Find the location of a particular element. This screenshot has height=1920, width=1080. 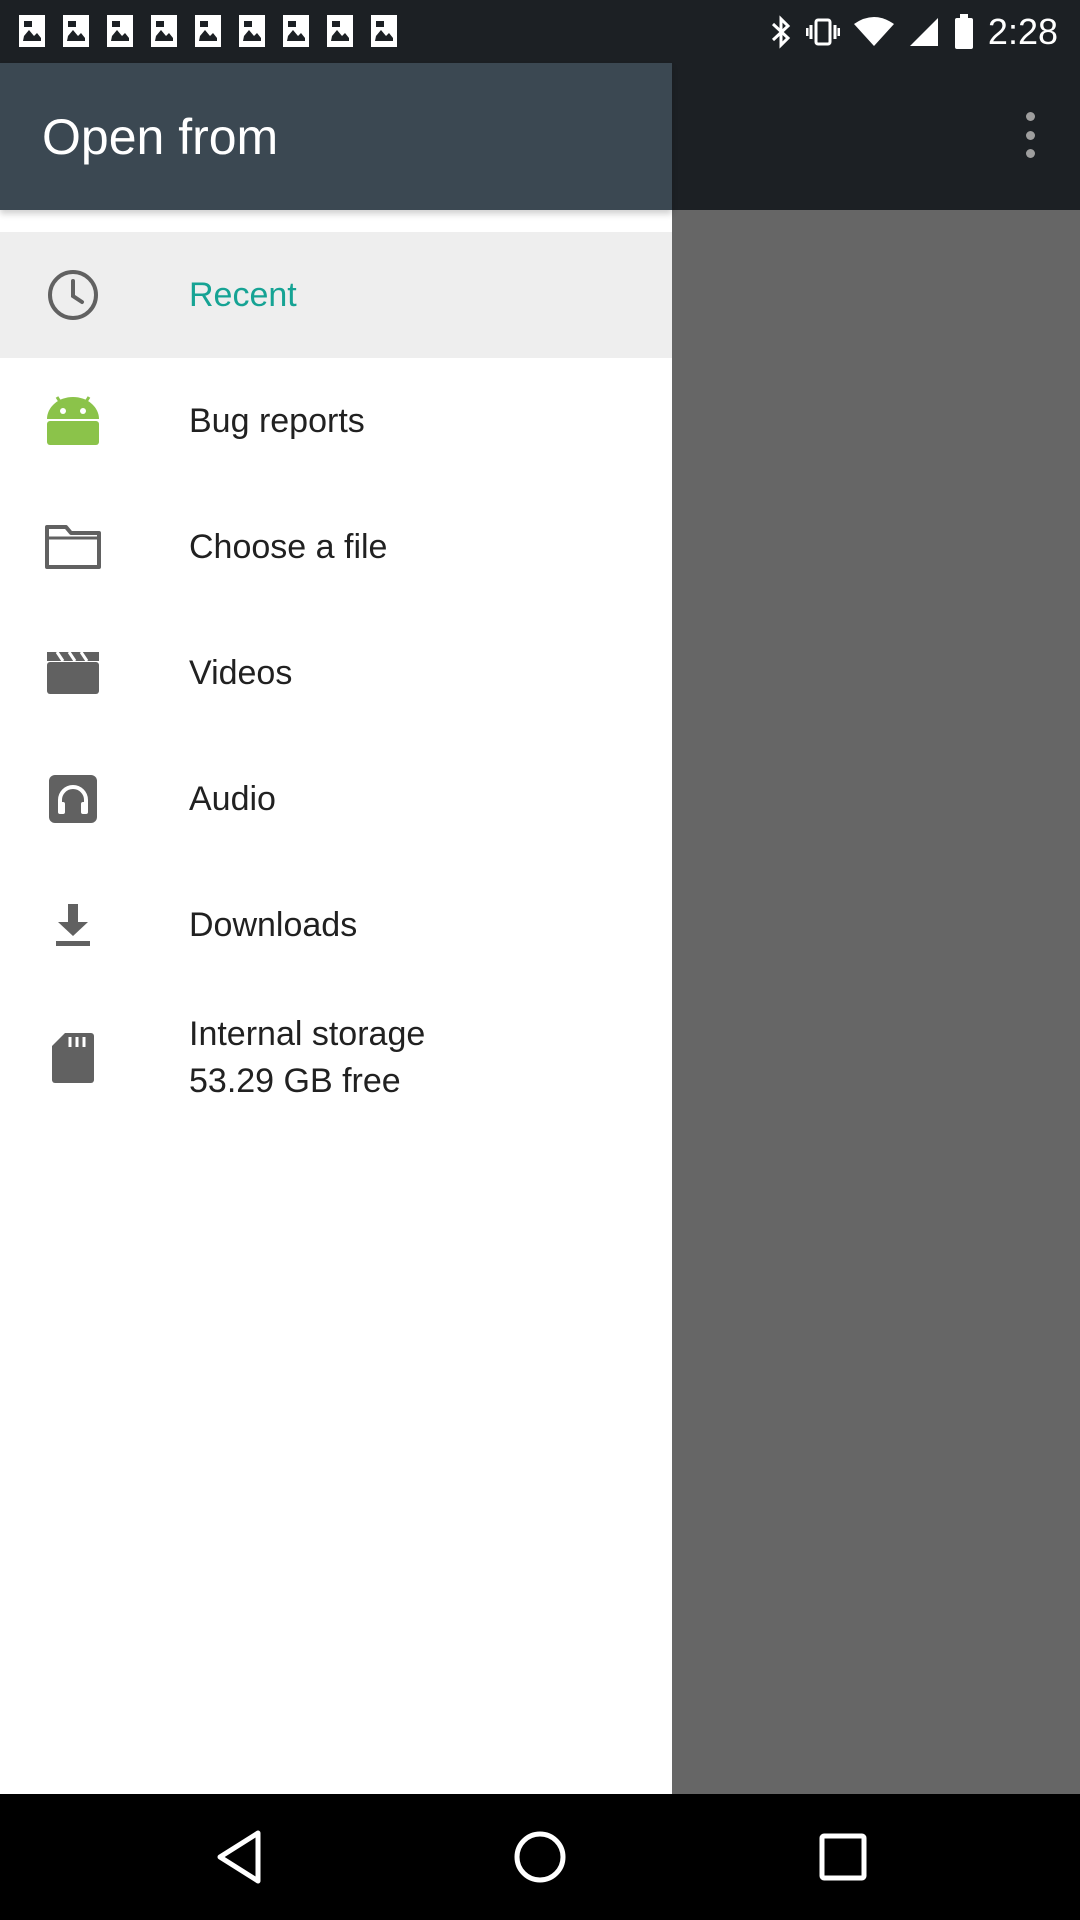

menu-item-recent: Recent is located at coordinates (336, 295).